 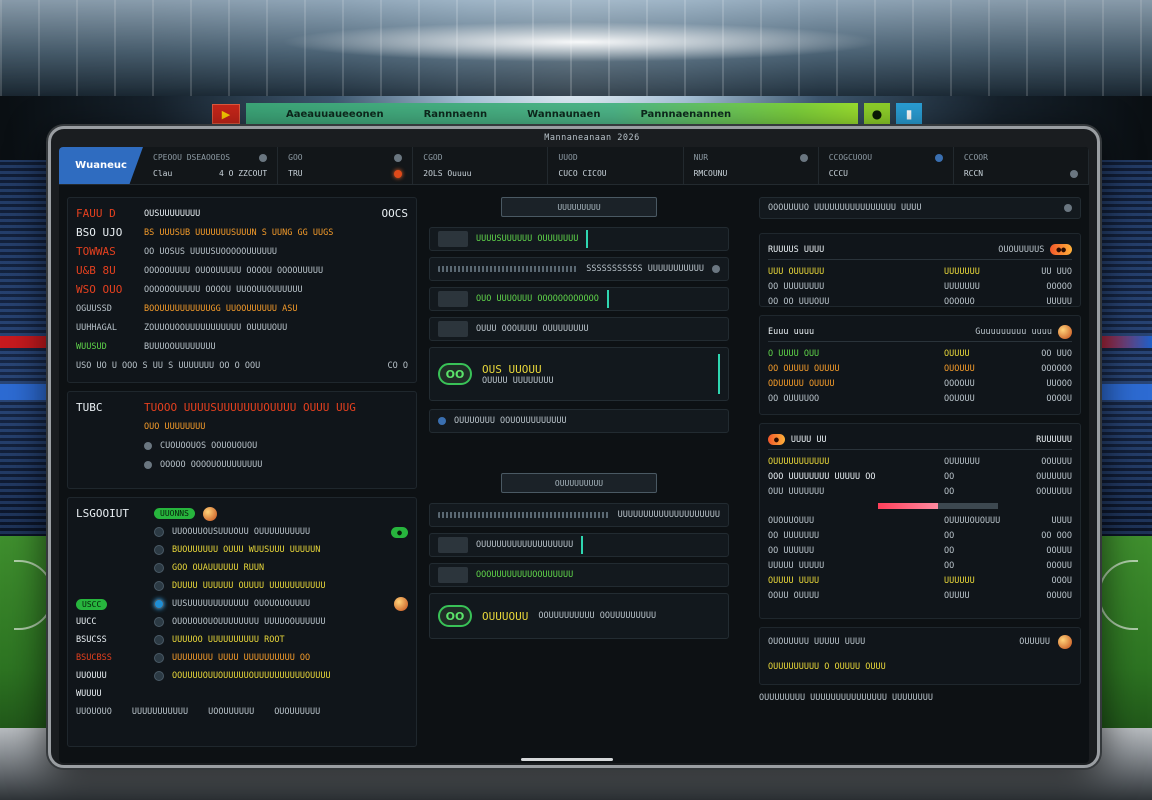 What do you see at coordinates (242, 622) in the screenshot?
I see `bottom-row: UUCC OUOUOUOUOUUUUUUUU UUUUOOUUUUUU` at bounding box center [242, 622].